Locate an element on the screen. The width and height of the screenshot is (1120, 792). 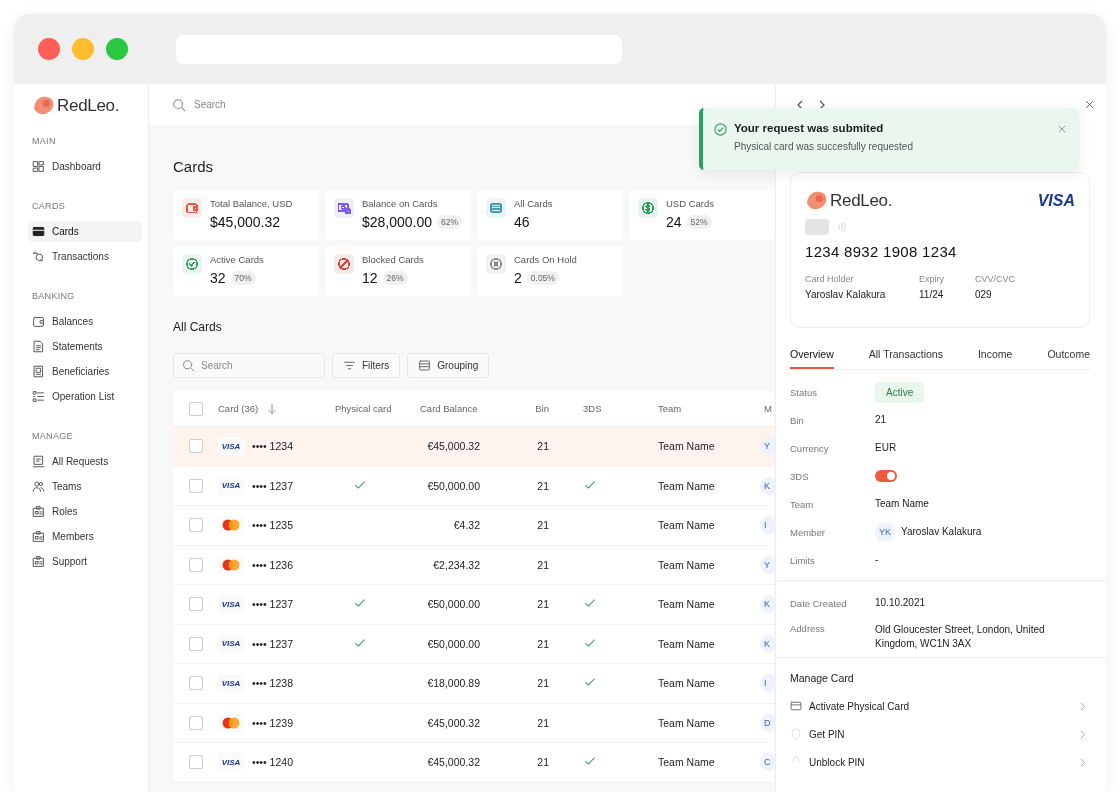
column-header: 3DS is located at coordinates (592, 408).